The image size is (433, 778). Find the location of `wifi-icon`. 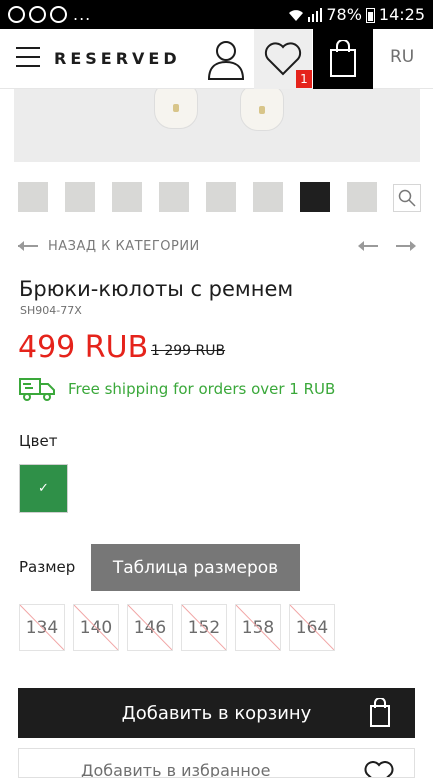

wifi-icon is located at coordinates (296, 15).